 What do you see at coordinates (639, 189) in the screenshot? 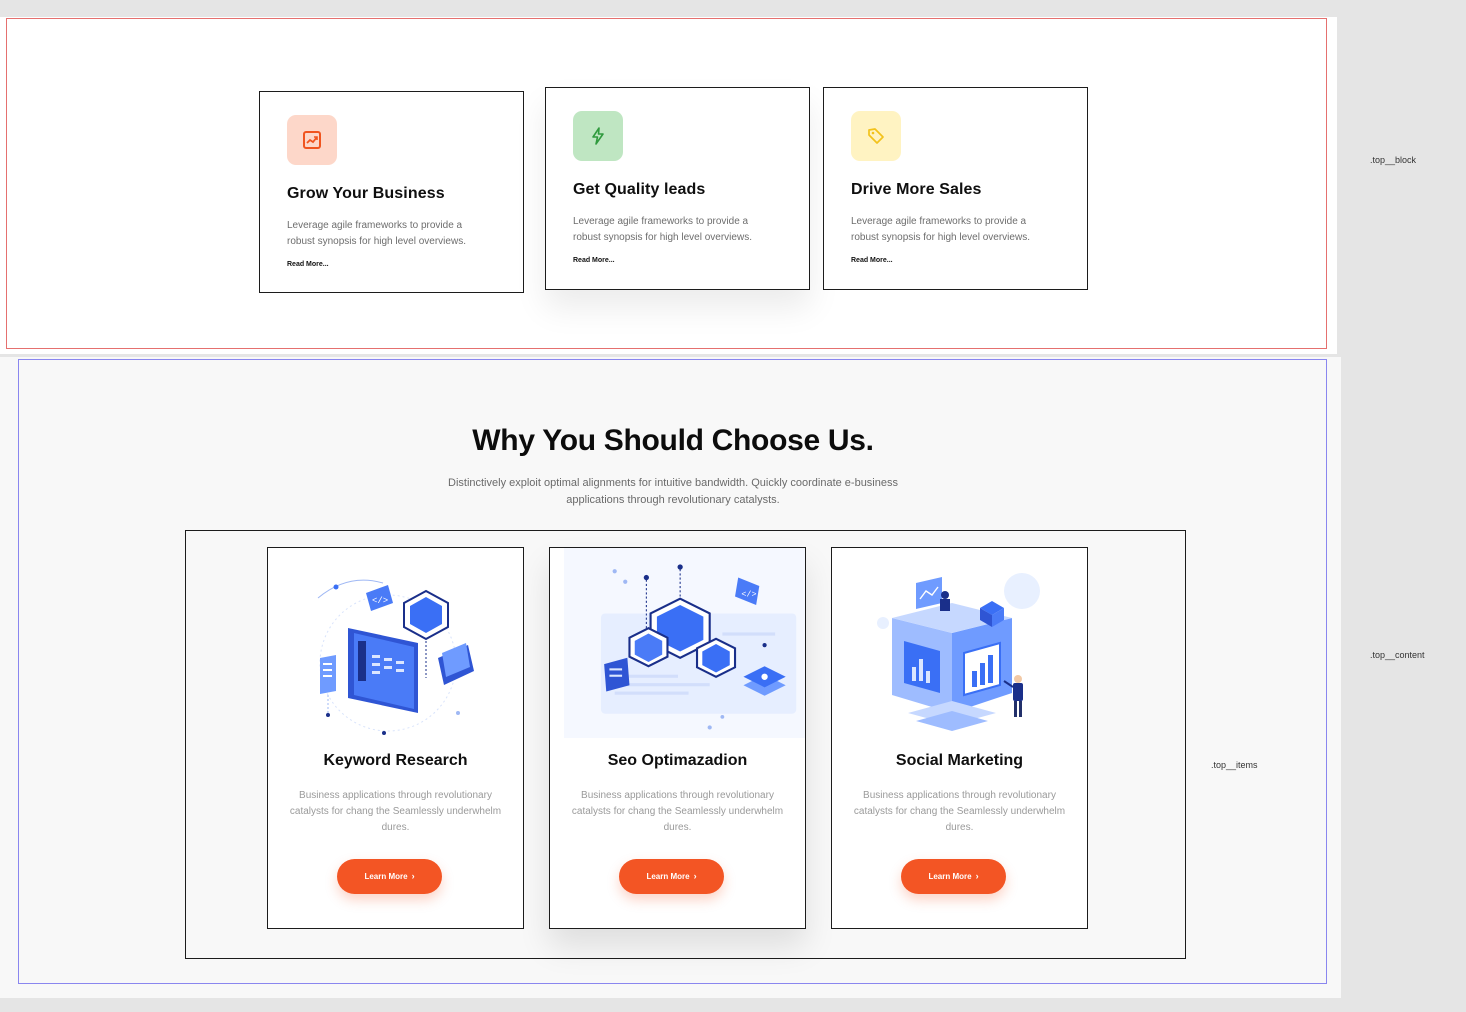
I see `feature-title: Get Quality leads` at bounding box center [639, 189].